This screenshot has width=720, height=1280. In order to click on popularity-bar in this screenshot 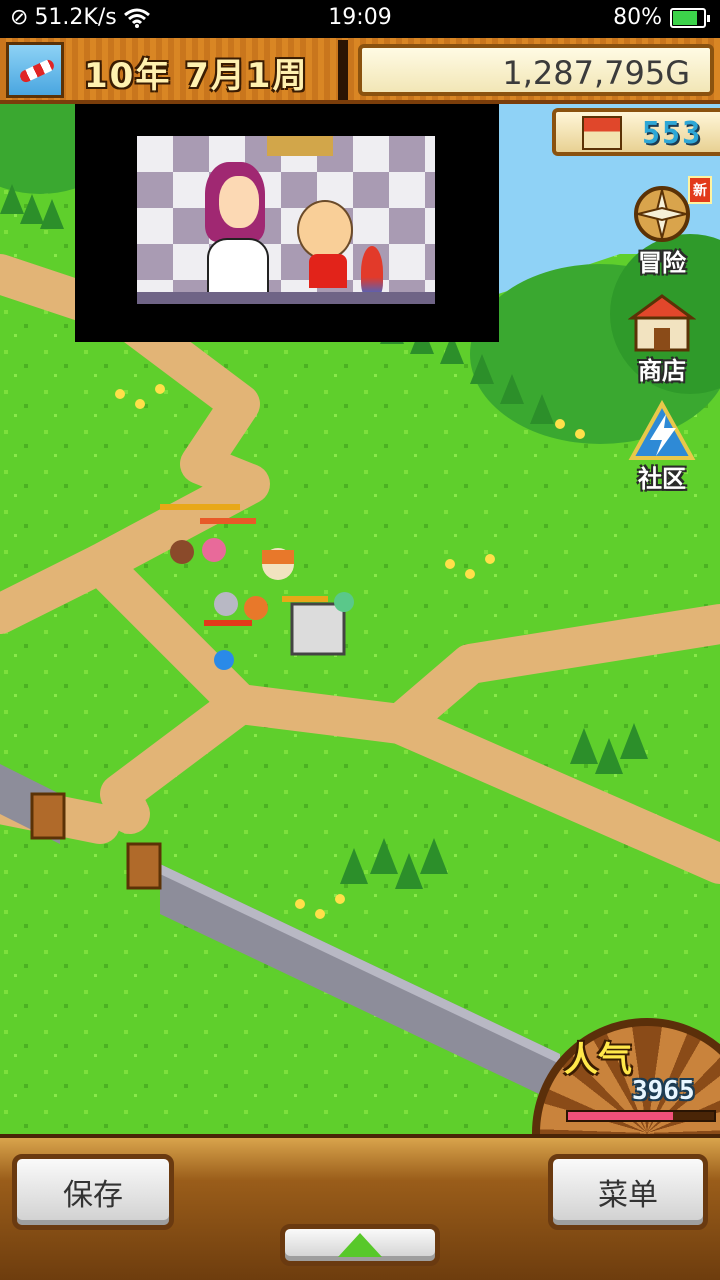, I will do `click(641, 1116)`.